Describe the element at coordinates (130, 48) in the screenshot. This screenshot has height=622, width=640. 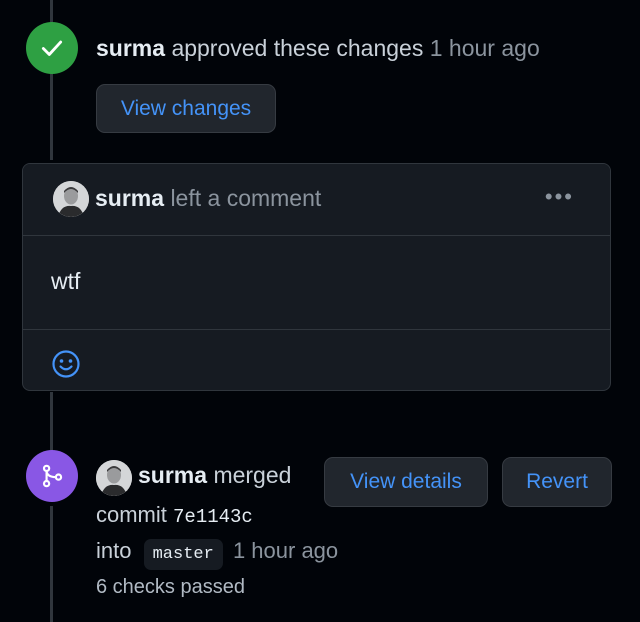
I see `approver-name: surma` at that location.